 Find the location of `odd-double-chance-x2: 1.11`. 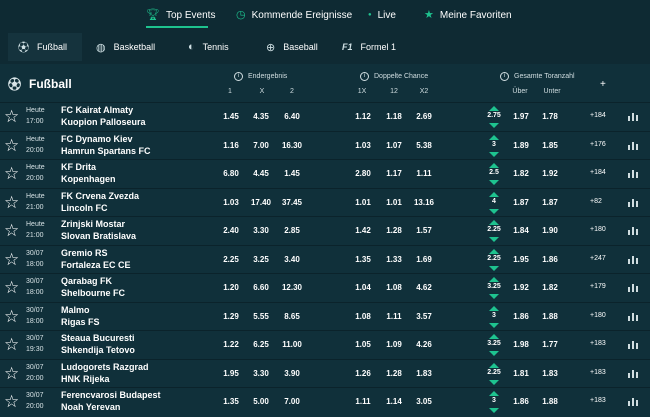

odd-double-chance-x2: 1.11 is located at coordinates (424, 173).